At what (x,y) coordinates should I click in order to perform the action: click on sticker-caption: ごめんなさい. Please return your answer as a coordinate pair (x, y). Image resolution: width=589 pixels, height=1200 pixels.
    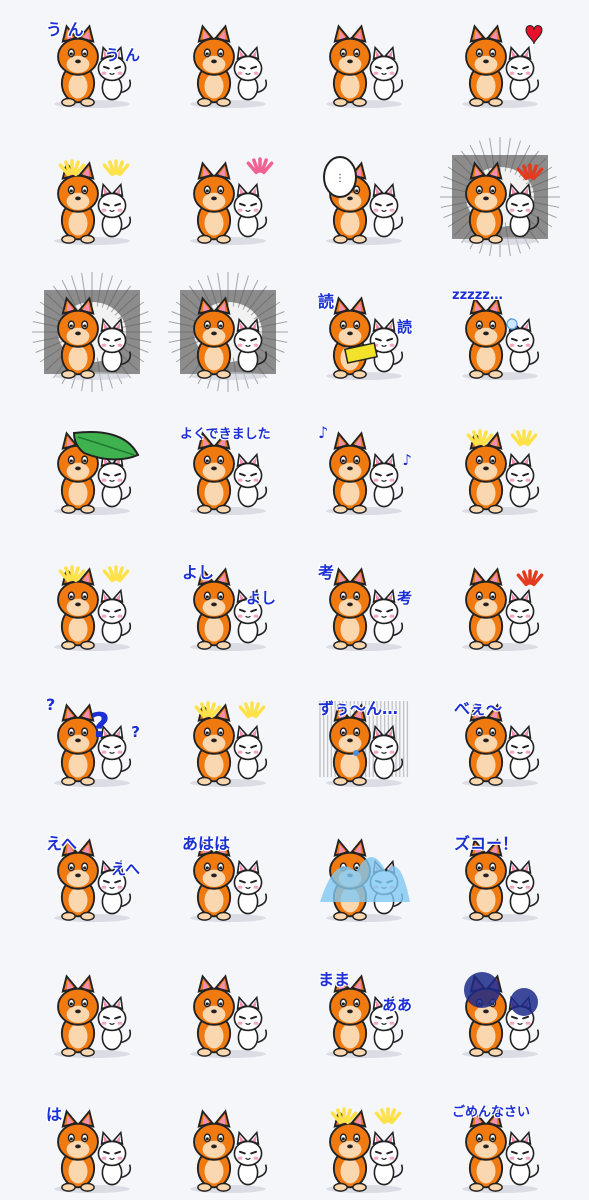
    Looking at the image, I should click on (491, 1112).